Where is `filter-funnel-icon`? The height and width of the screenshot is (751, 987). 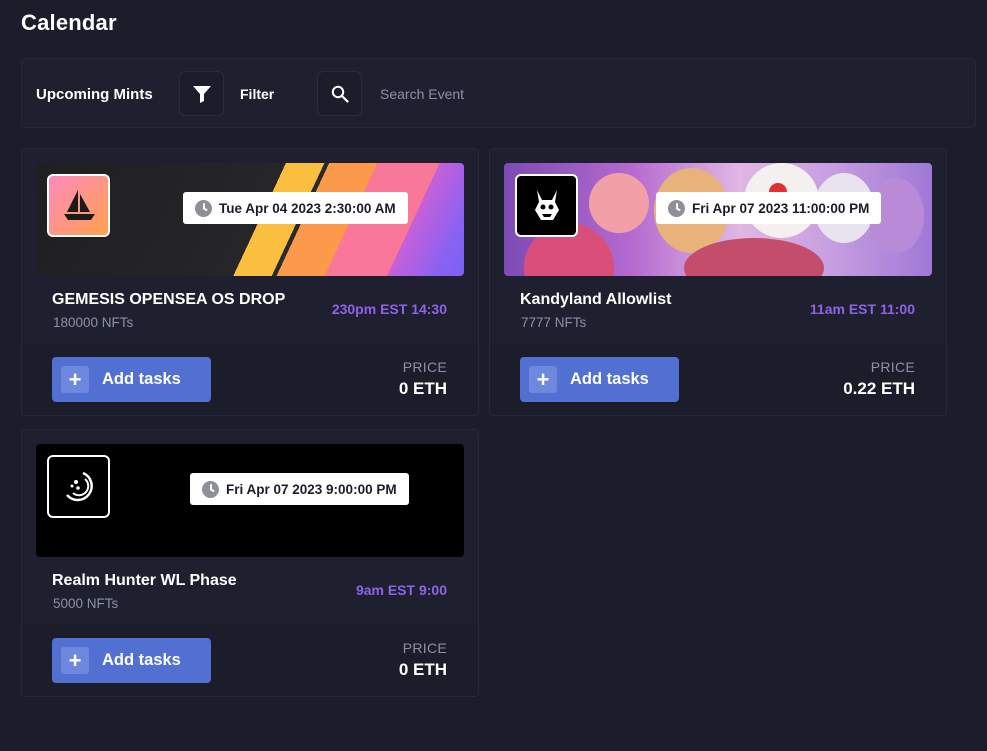 filter-funnel-icon is located at coordinates (201, 94).